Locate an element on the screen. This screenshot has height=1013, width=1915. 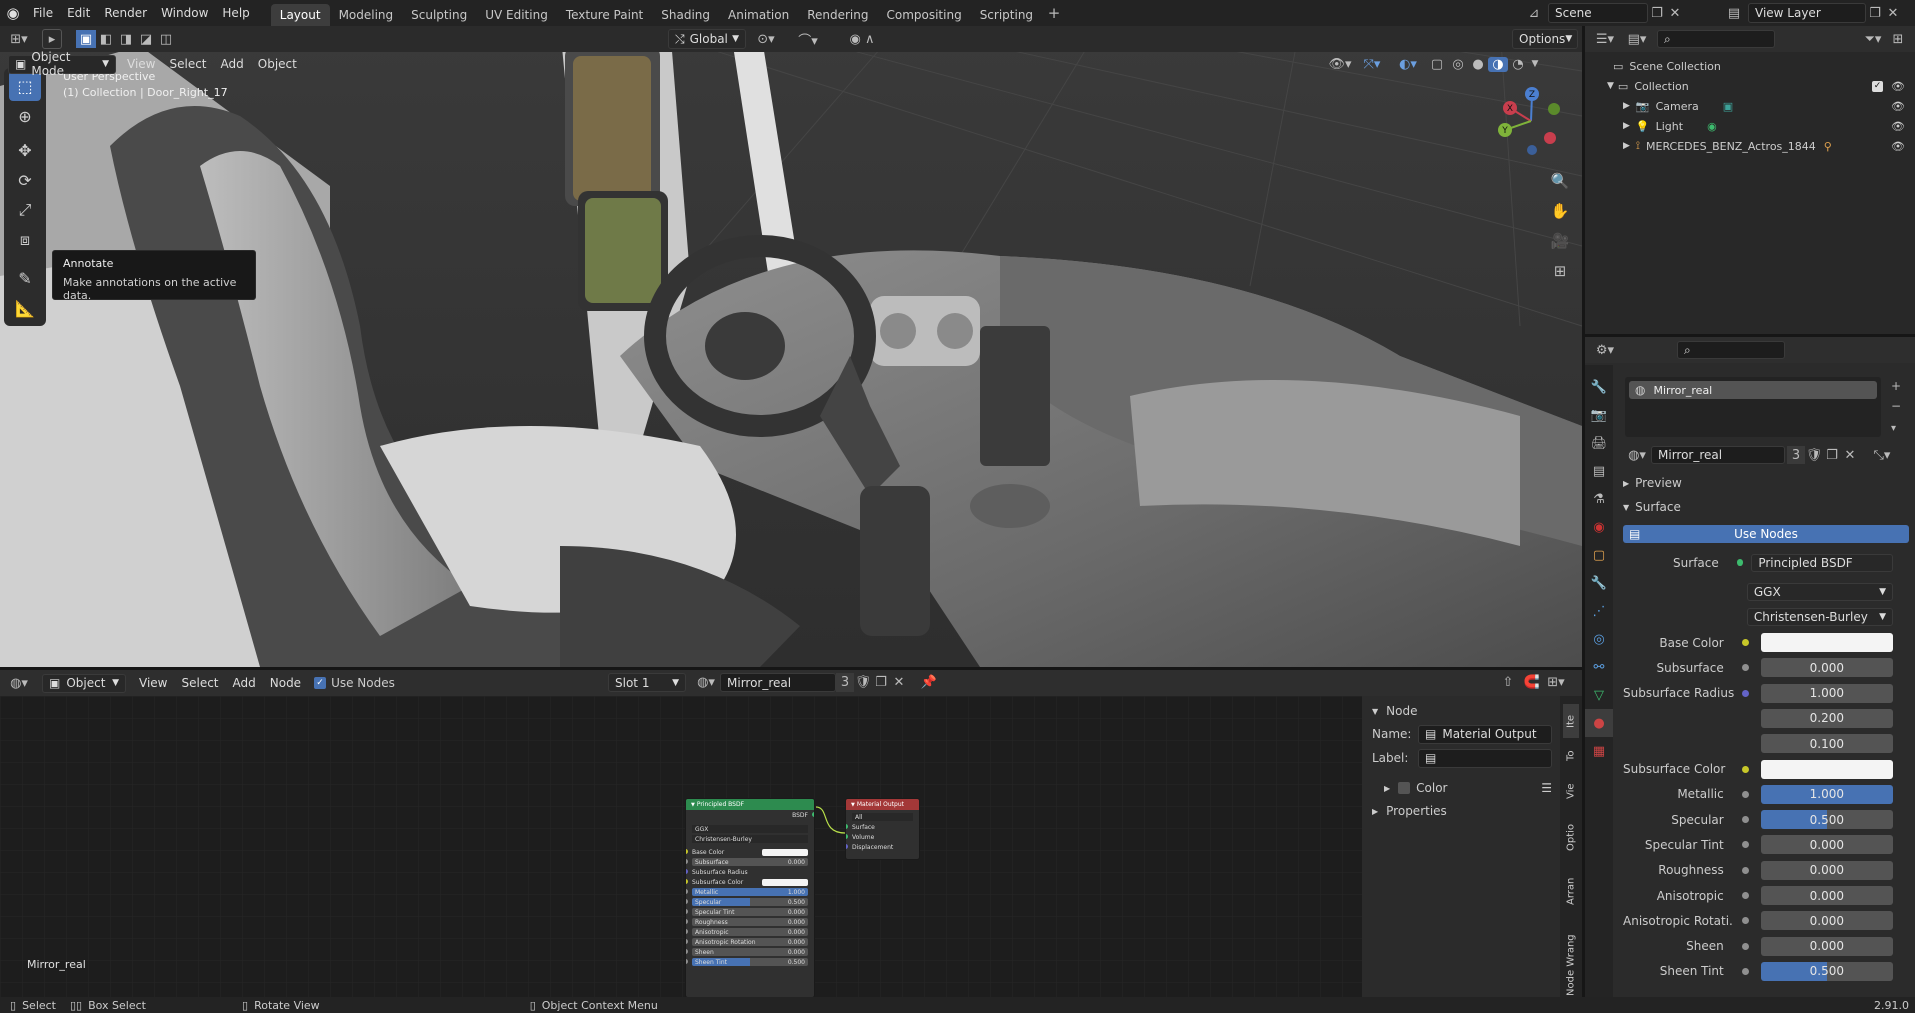
node-input-row: Subsurface Radius is located at coordinates (750, 872).